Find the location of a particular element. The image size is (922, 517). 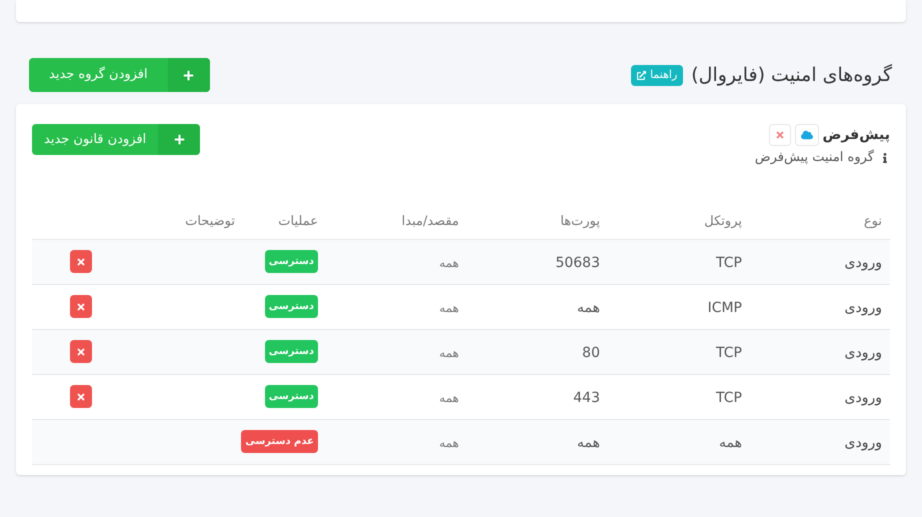

column-header: پروتکل is located at coordinates (723, 221).